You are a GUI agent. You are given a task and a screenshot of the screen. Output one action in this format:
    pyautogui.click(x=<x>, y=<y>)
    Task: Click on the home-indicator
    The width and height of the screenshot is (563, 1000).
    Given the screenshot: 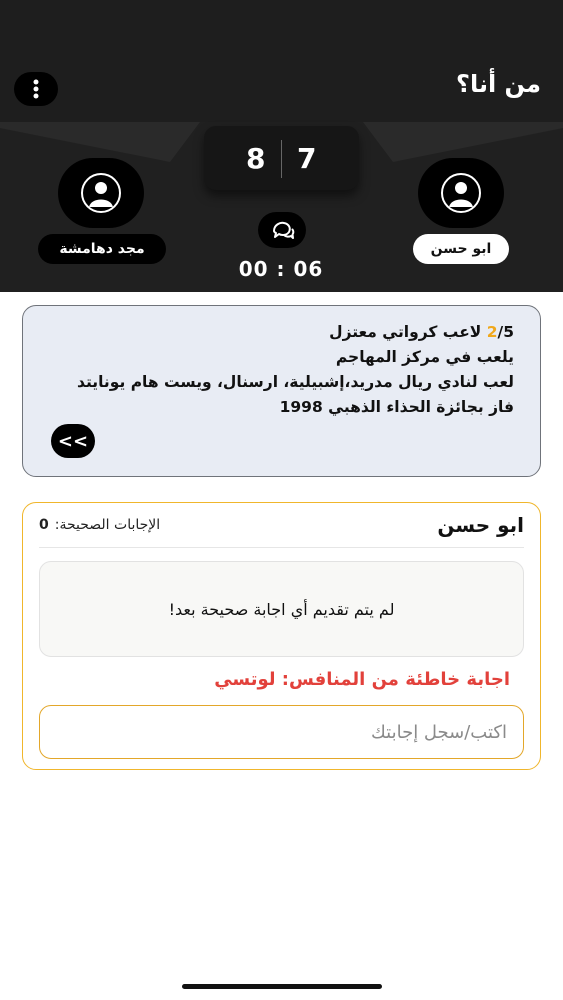 What is the action you would take?
    pyautogui.click(x=282, y=986)
    